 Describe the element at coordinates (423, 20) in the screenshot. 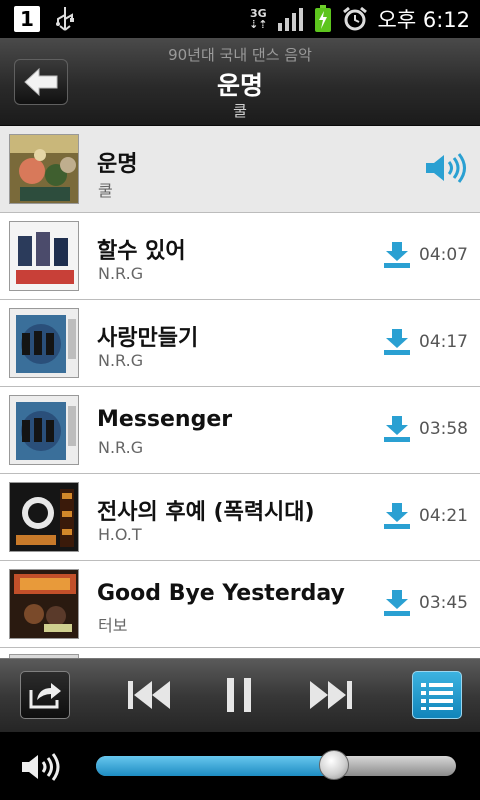

I see `clock: 오후 6:12` at that location.